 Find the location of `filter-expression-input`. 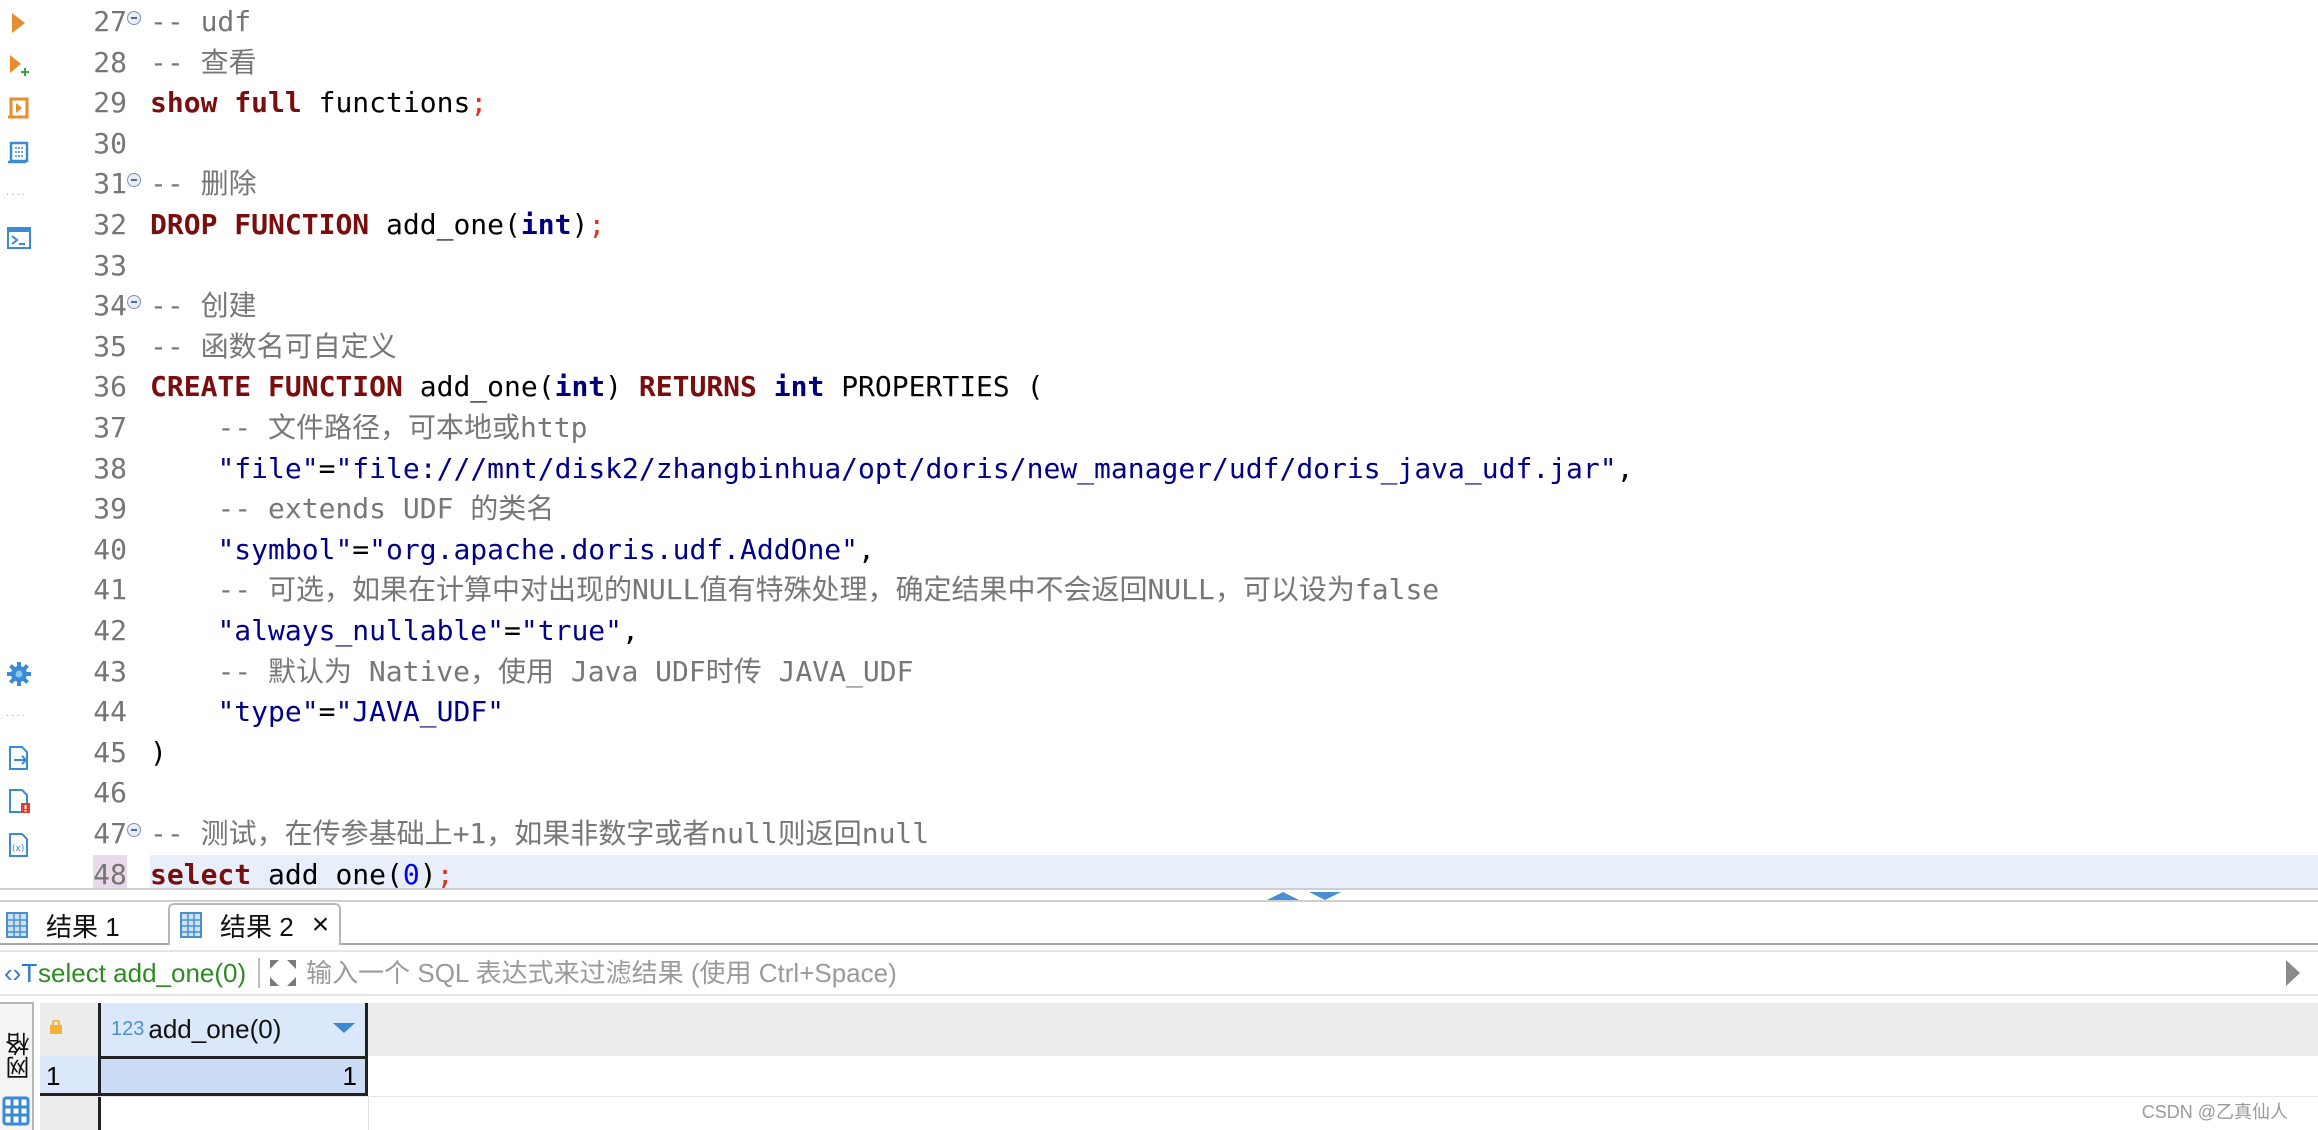

filter-expression-input is located at coordinates (1296, 973).